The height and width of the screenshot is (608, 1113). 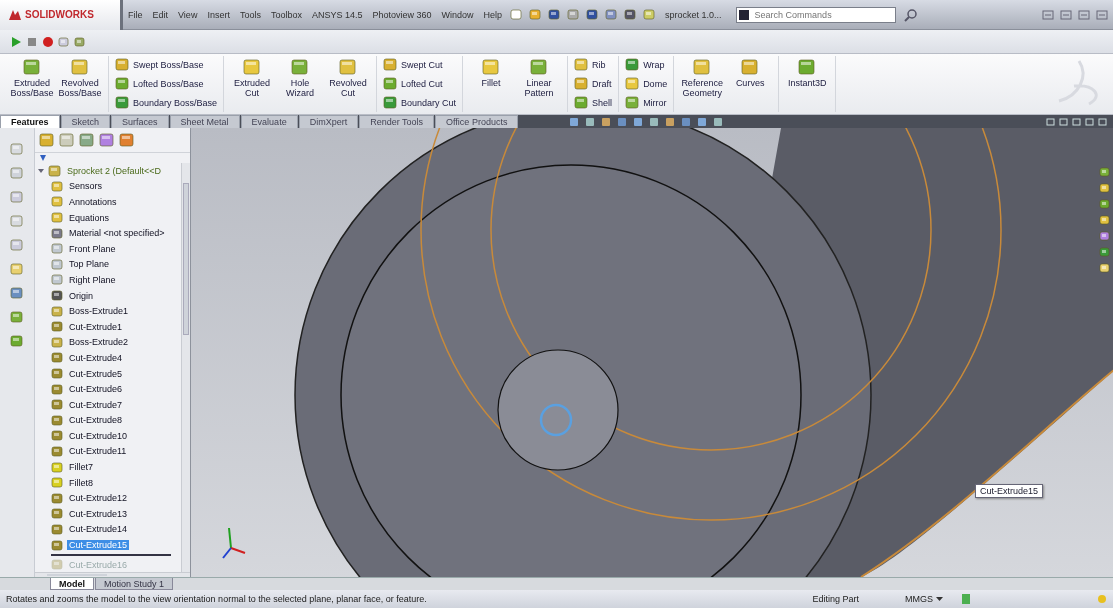 What do you see at coordinates (646, 102) in the screenshot?
I see `ribbon-button: Mirror` at bounding box center [646, 102].